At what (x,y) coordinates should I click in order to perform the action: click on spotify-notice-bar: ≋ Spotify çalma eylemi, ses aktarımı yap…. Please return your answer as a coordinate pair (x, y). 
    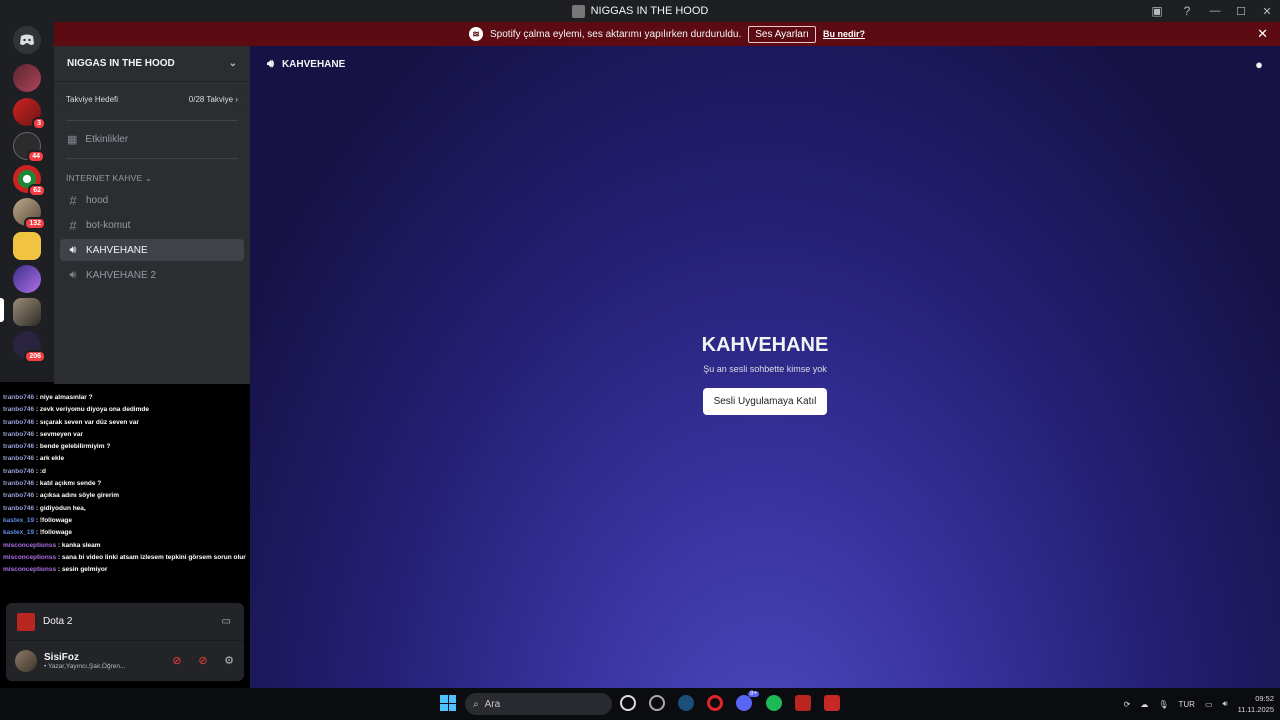
    Looking at the image, I should click on (667, 34).